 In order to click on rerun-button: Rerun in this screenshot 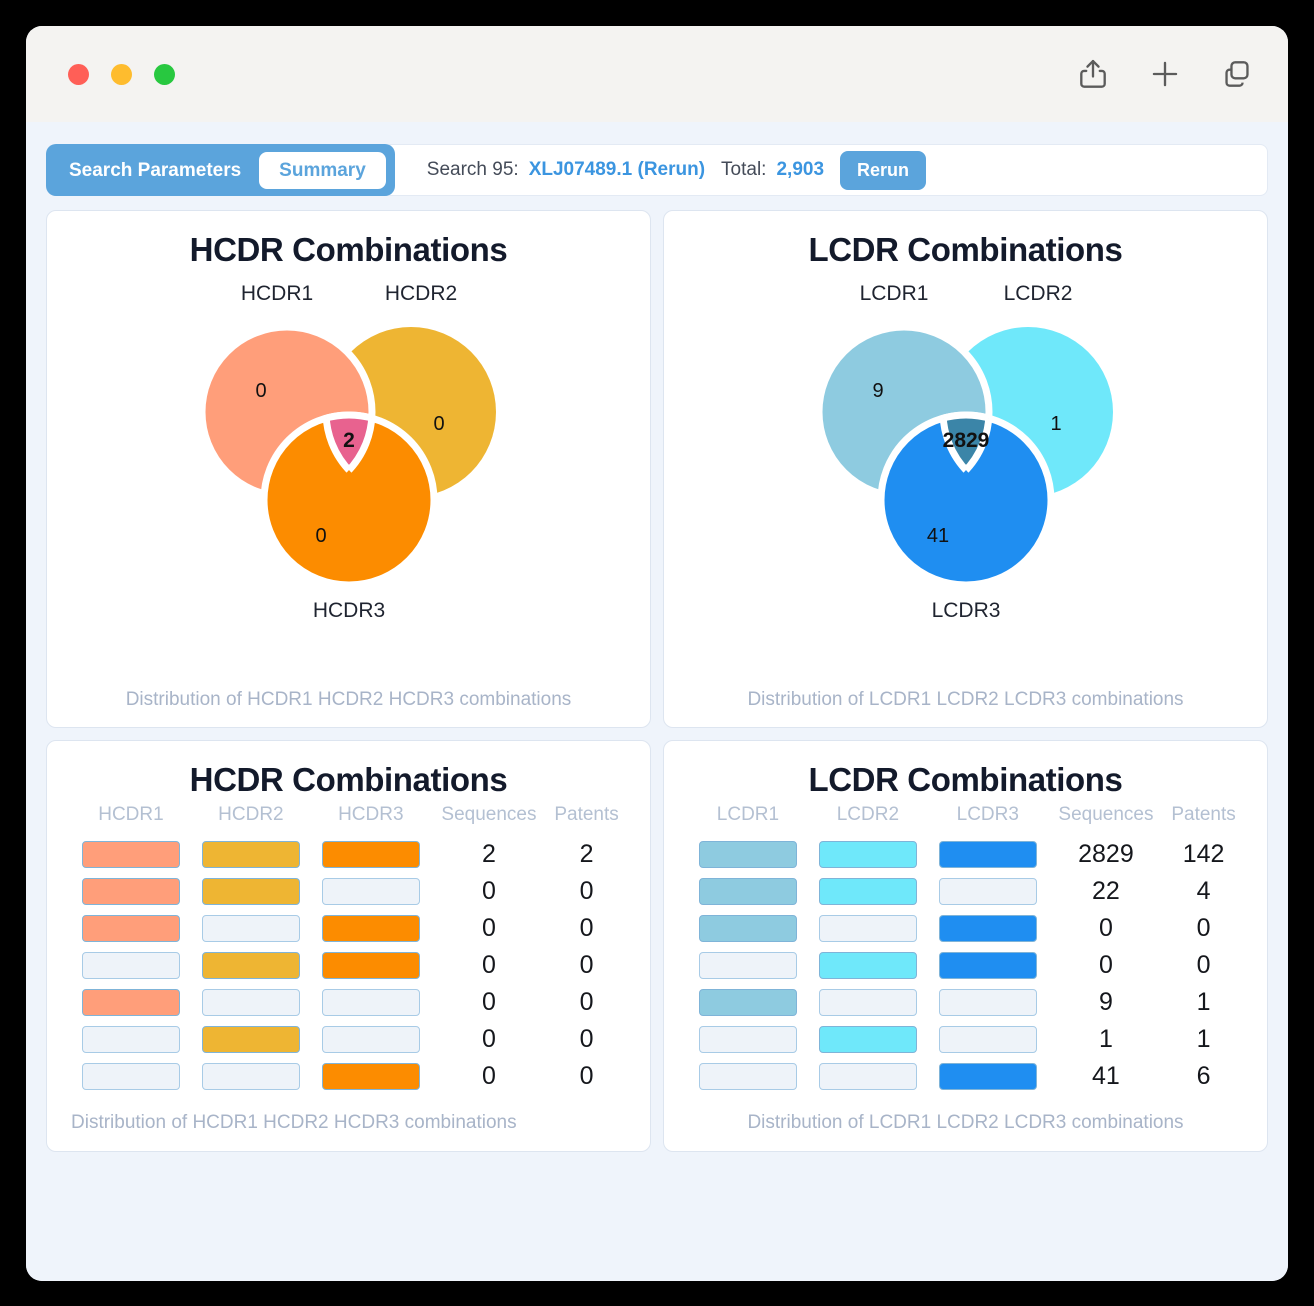, I will do `click(883, 170)`.